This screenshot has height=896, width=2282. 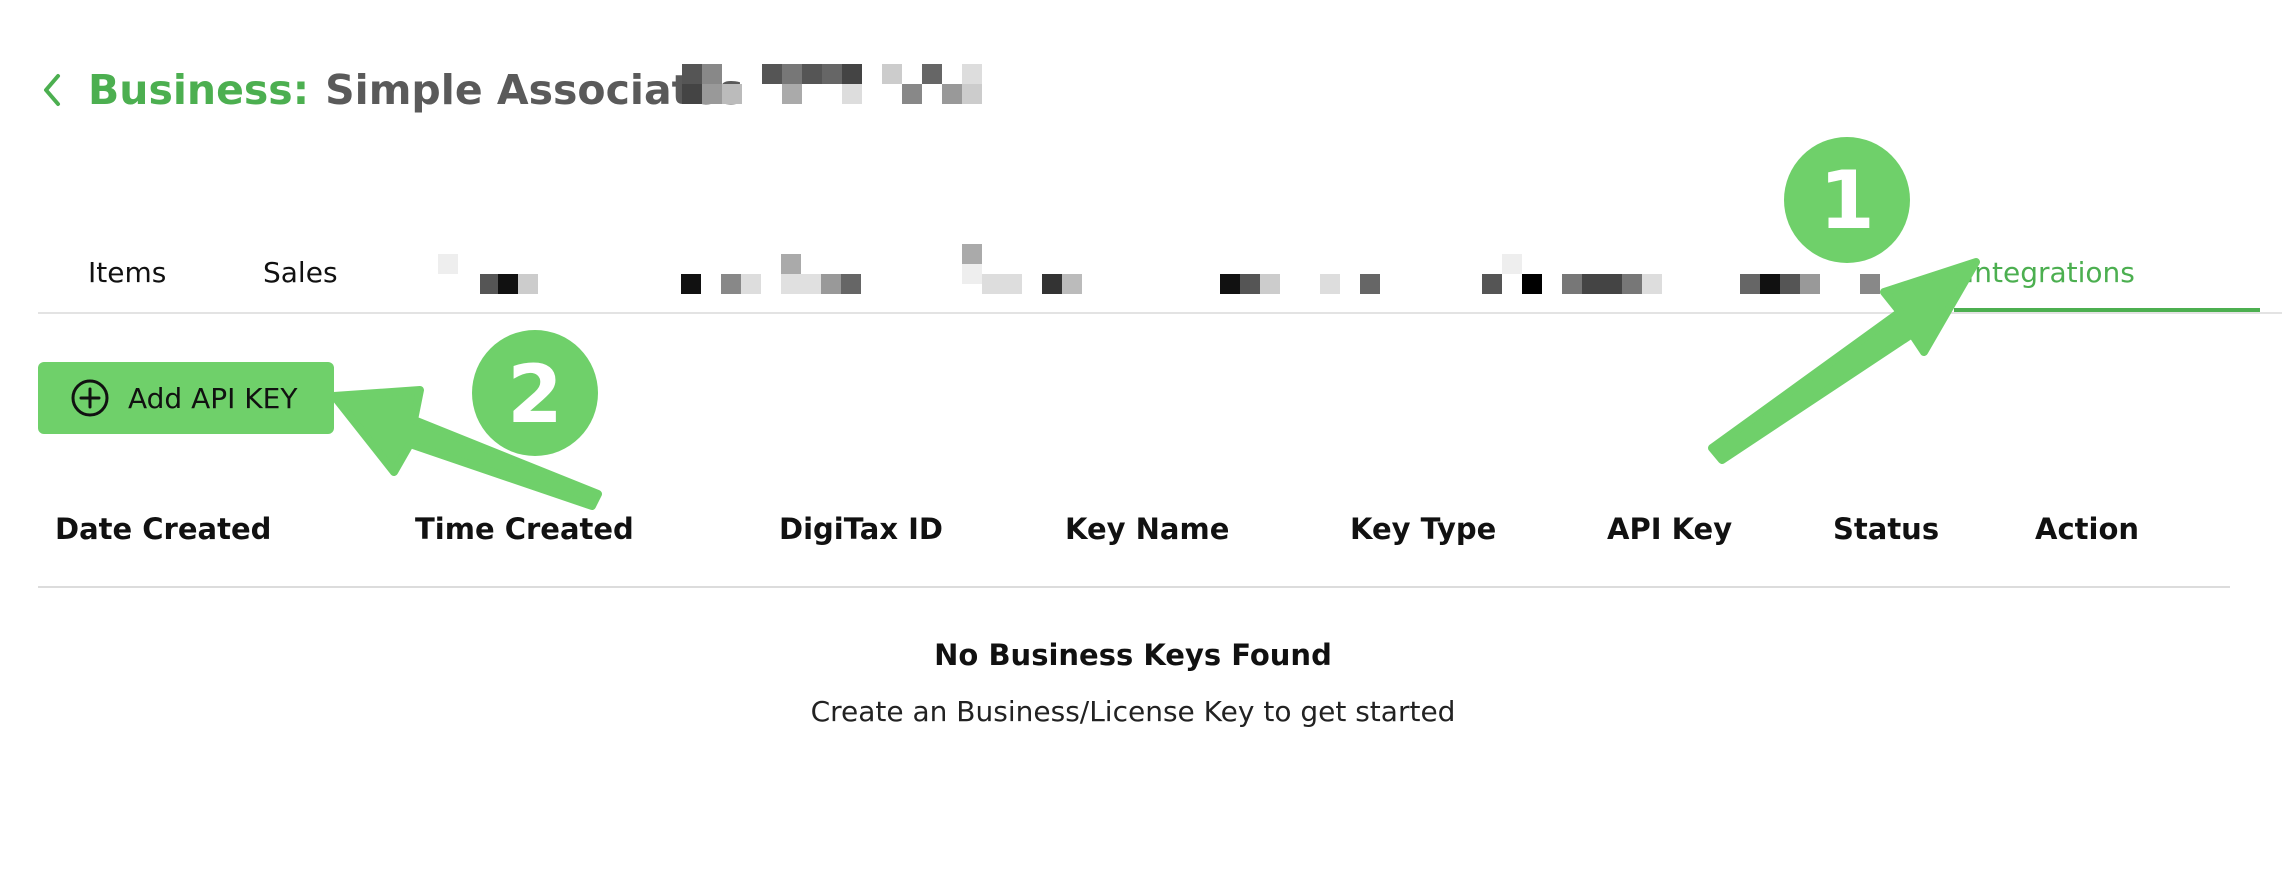 I want to click on column-header-status: Status, so click(x=1886, y=529).